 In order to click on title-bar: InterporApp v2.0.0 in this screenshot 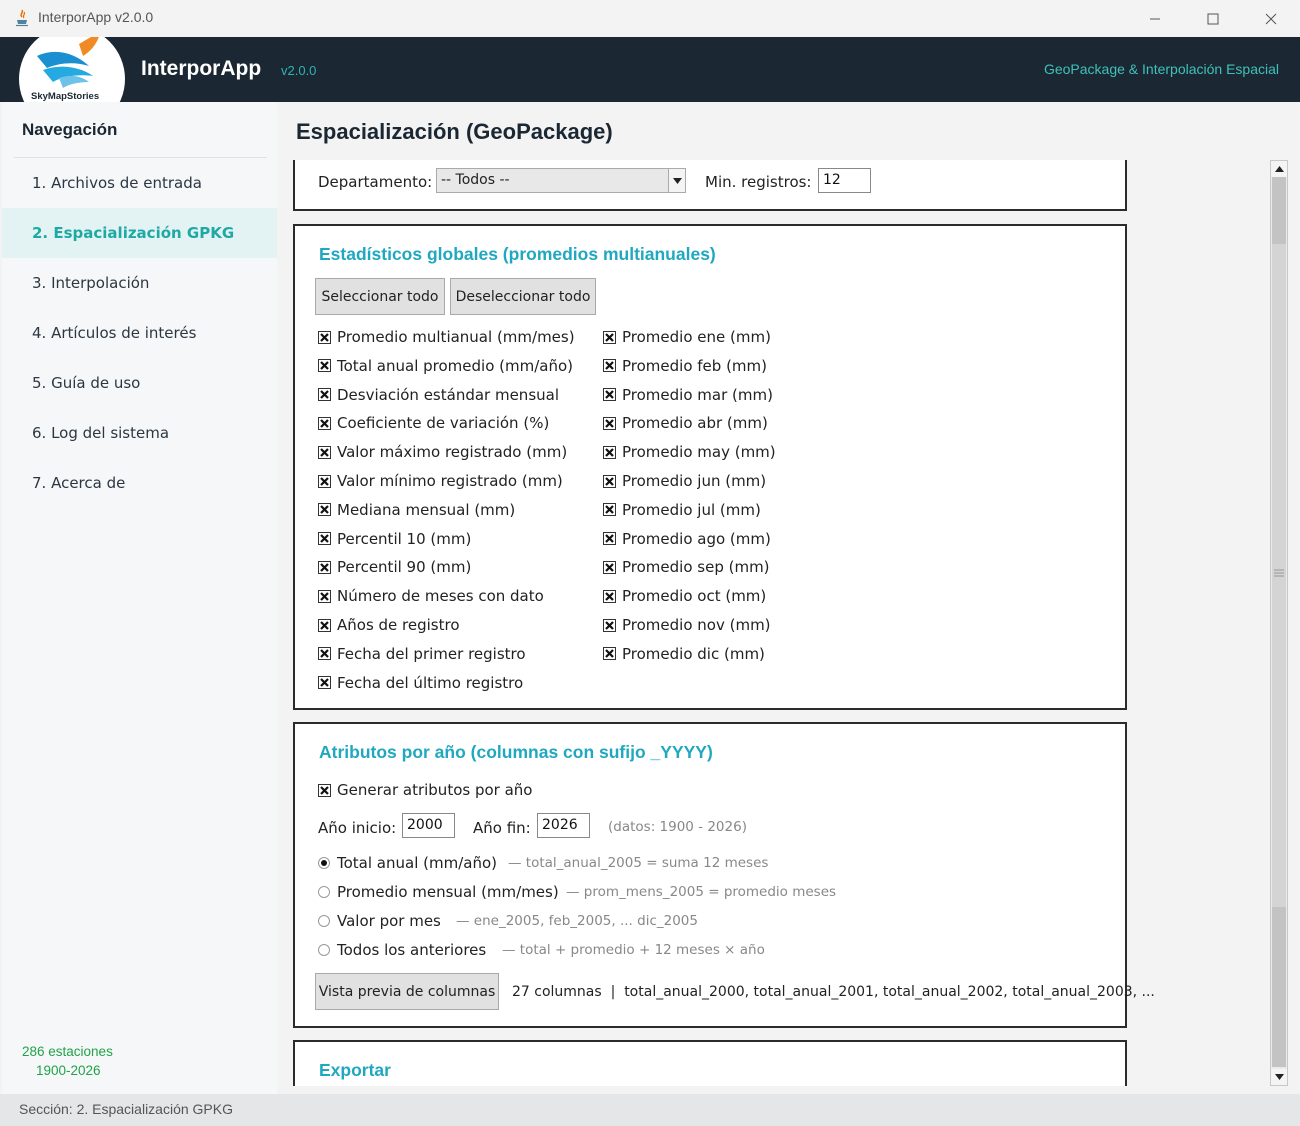, I will do `click(650, 18)`.